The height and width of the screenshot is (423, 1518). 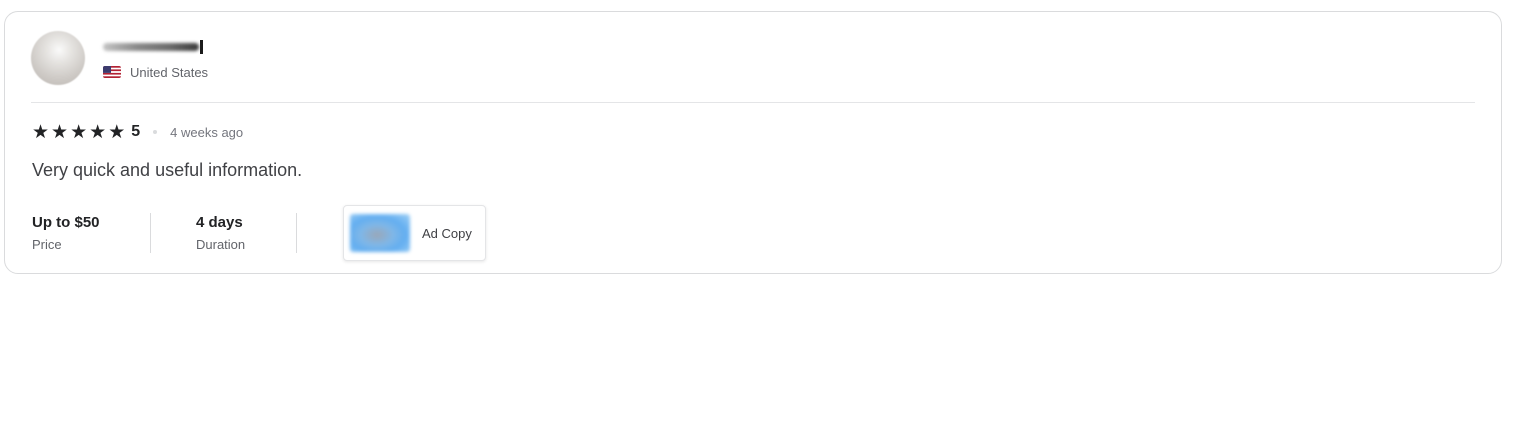 I want to click on reviewer-username-redacted, so click(x=155, y=47).